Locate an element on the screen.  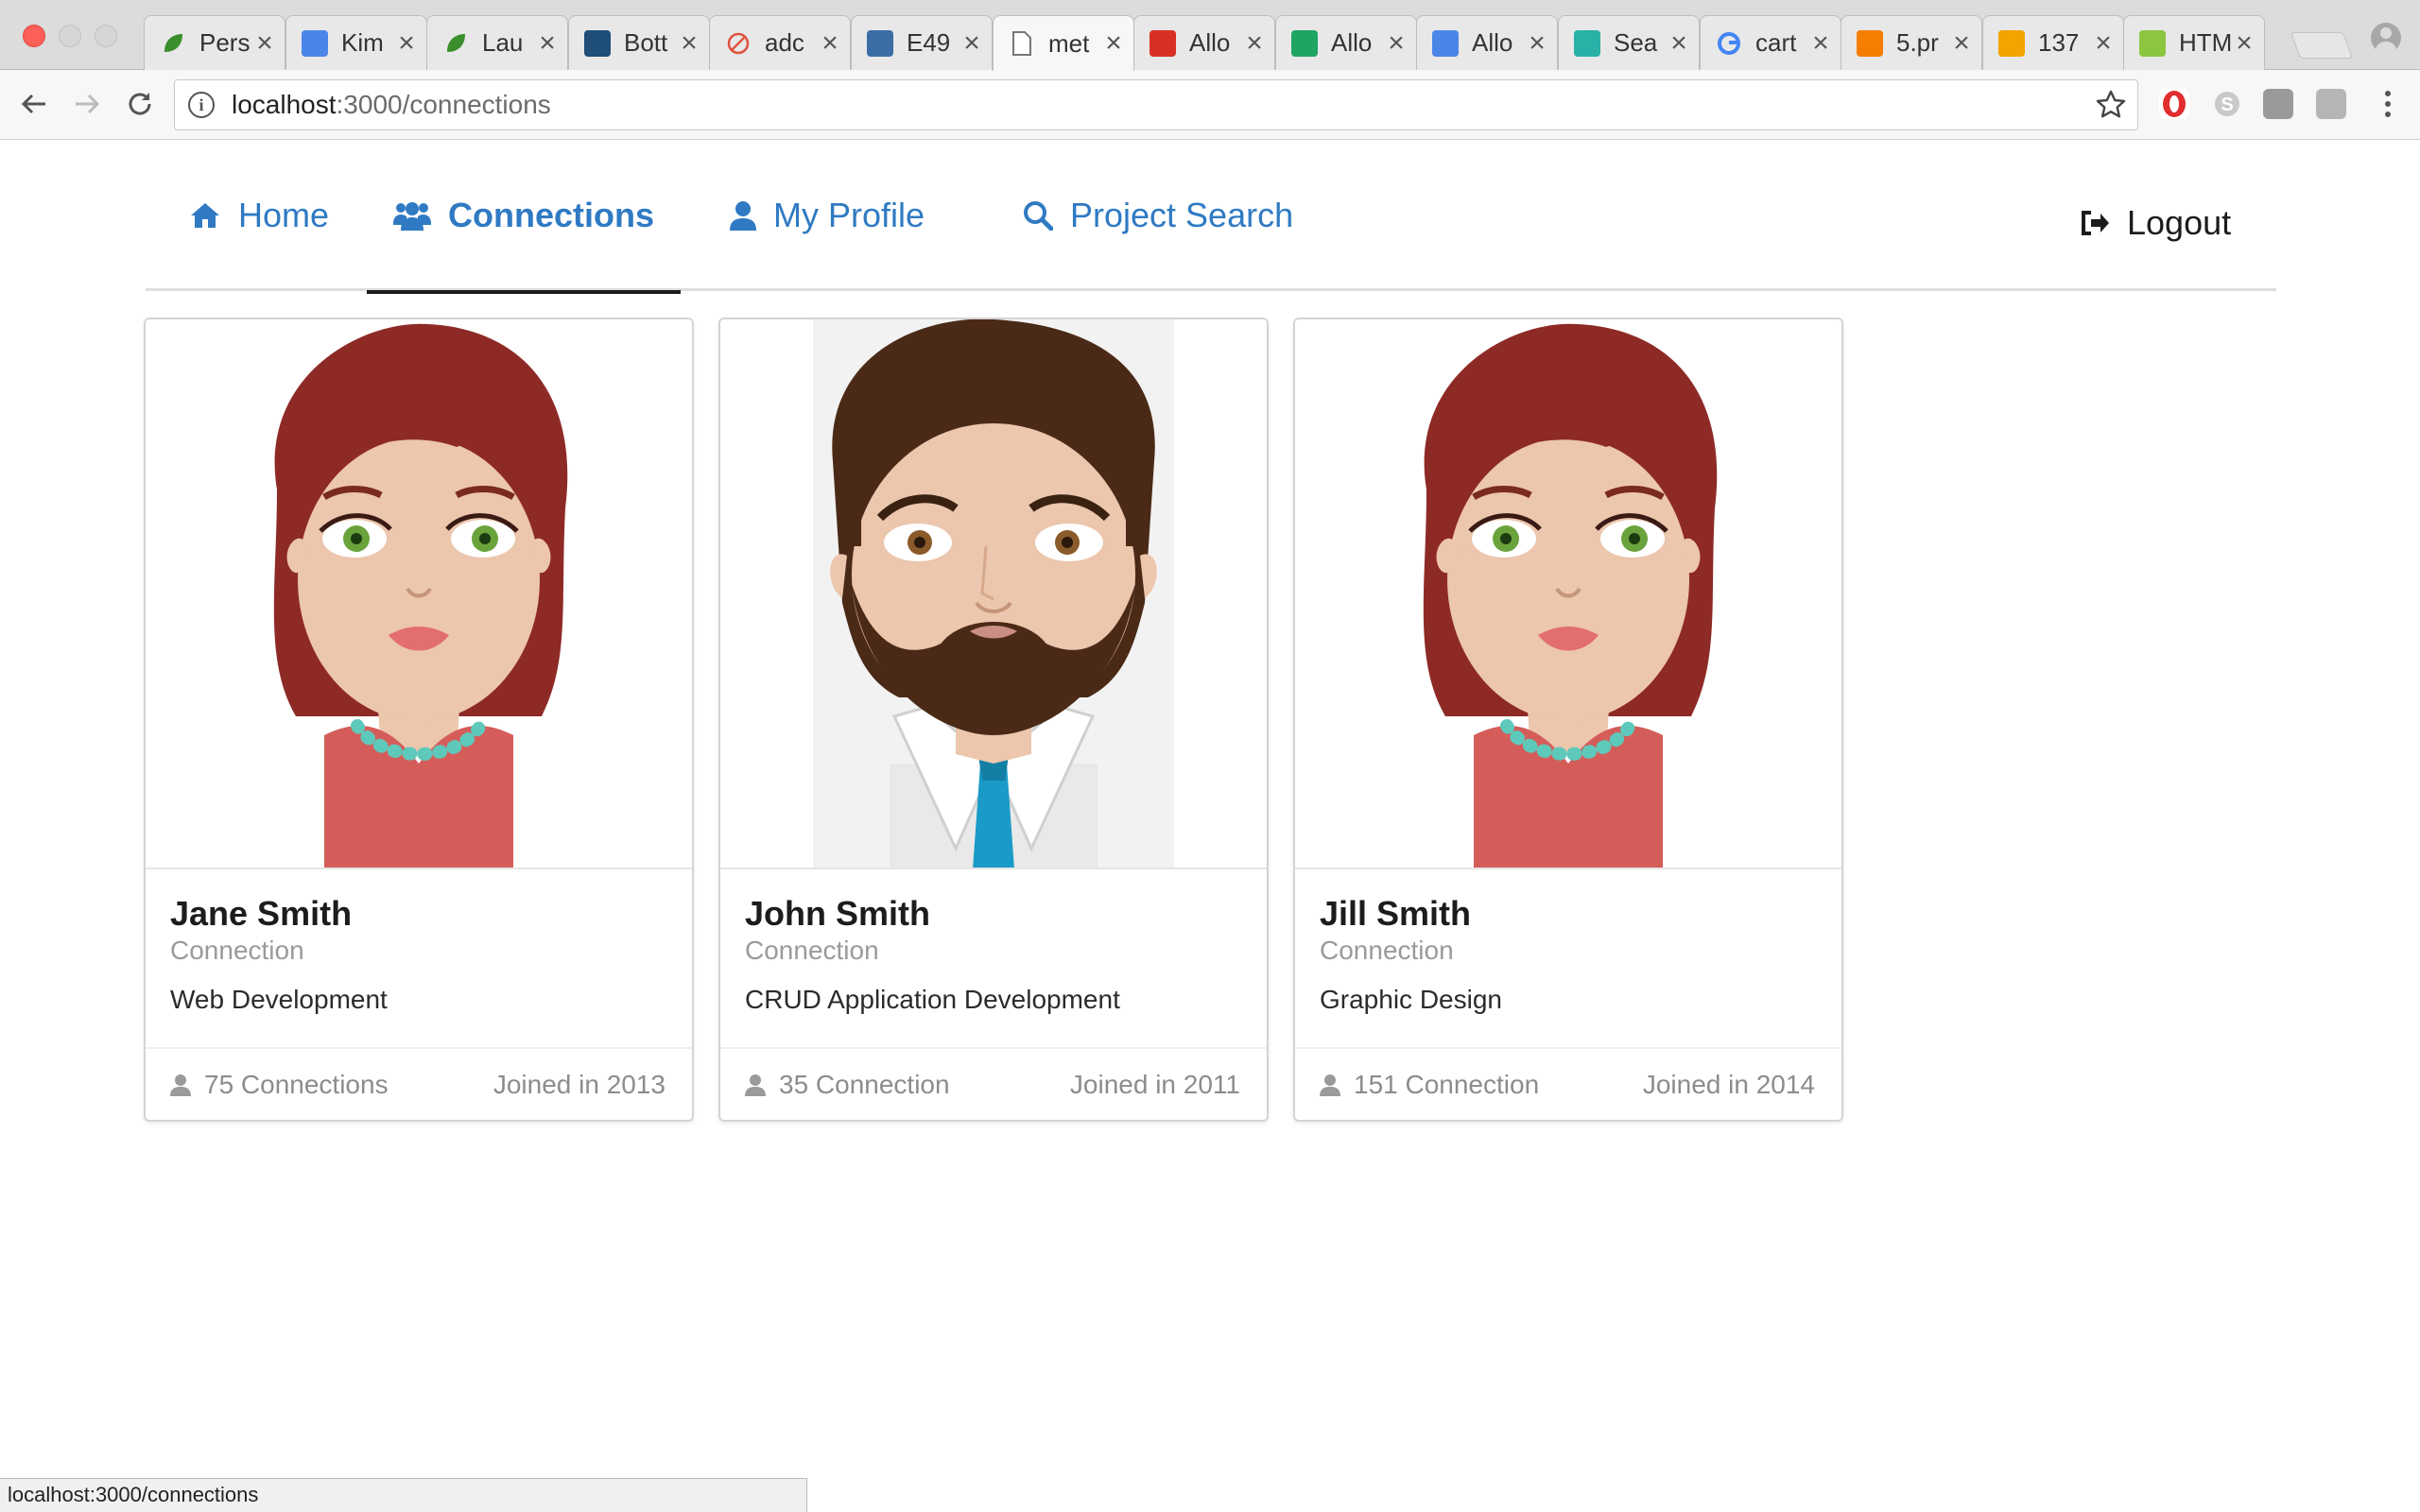
browser-tab: Sea × is located at coordinates (1629, 42).